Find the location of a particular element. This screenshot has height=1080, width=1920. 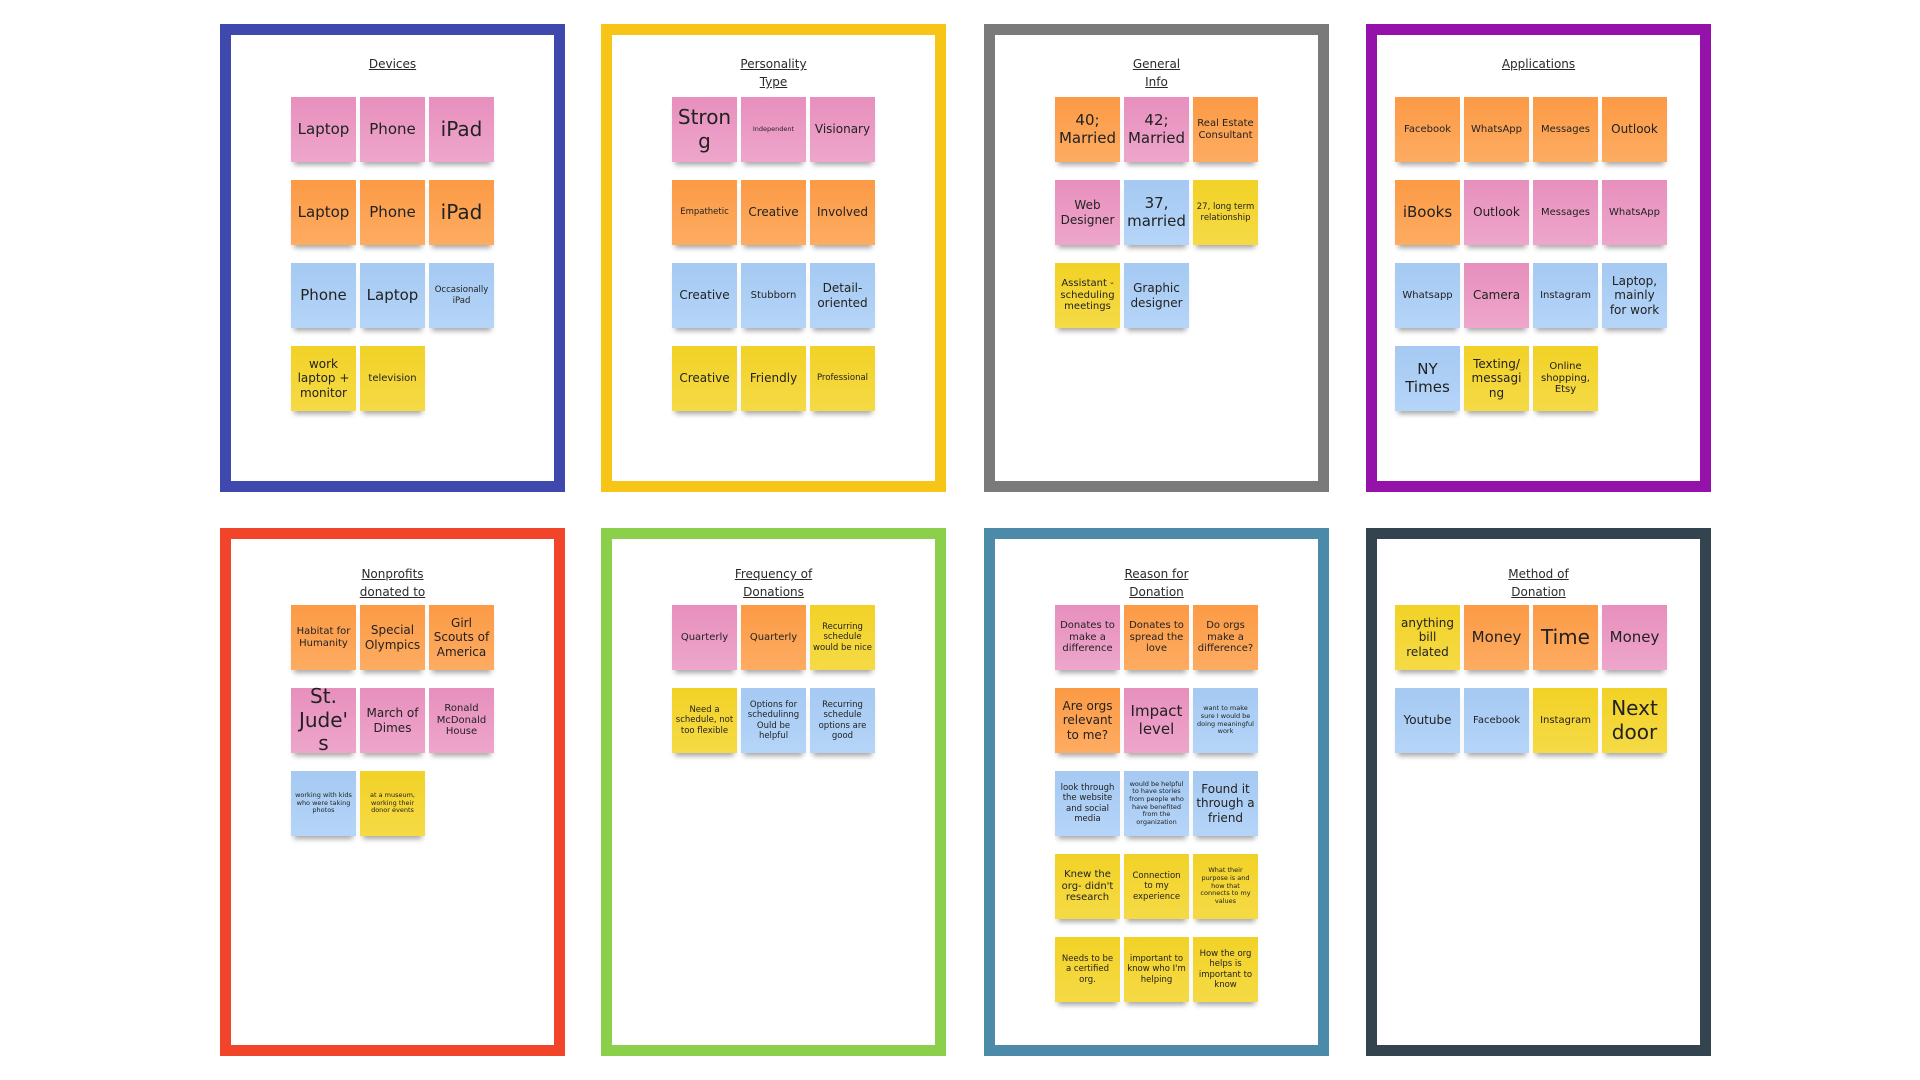

sticky-note: Time is located at coordinates (1565, 637).